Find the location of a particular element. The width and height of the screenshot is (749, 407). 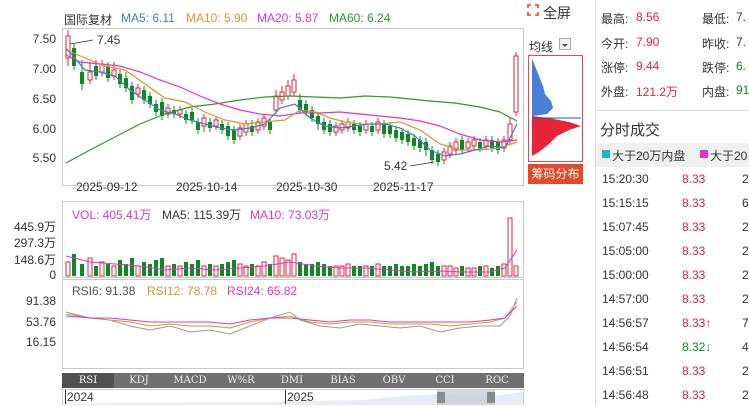

inner-value: 91 is located at coordinates (742, 90).